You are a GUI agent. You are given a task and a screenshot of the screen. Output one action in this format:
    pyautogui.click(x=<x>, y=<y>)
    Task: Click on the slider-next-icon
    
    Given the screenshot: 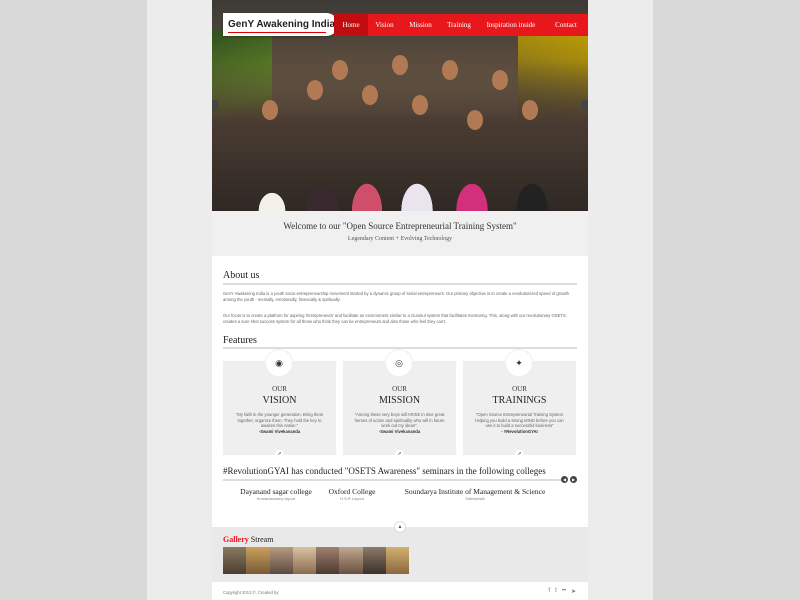 What is the action you would take?
    pyautogui.click(x=585, y=105)
    